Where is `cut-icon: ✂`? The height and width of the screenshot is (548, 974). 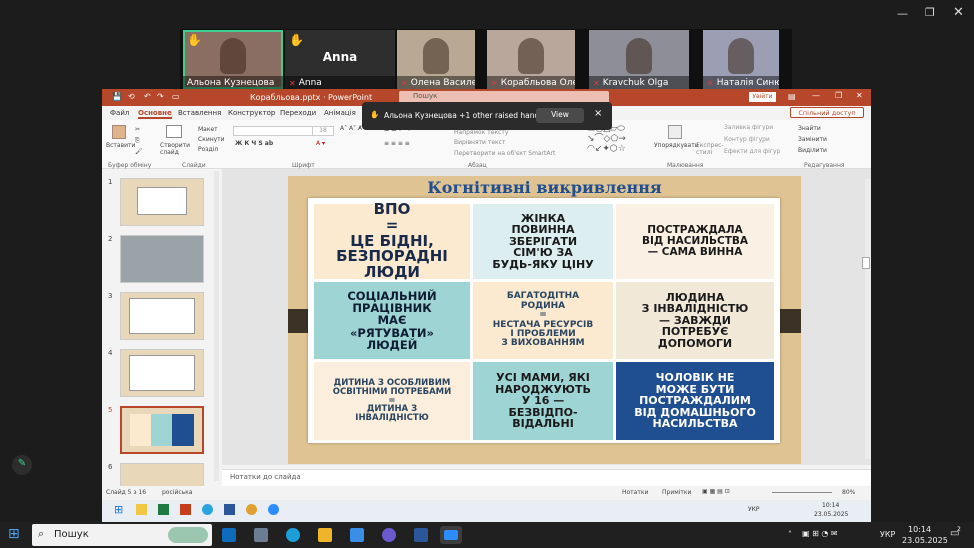 cut-icon: ✂ is located at coordinates (137, 129).